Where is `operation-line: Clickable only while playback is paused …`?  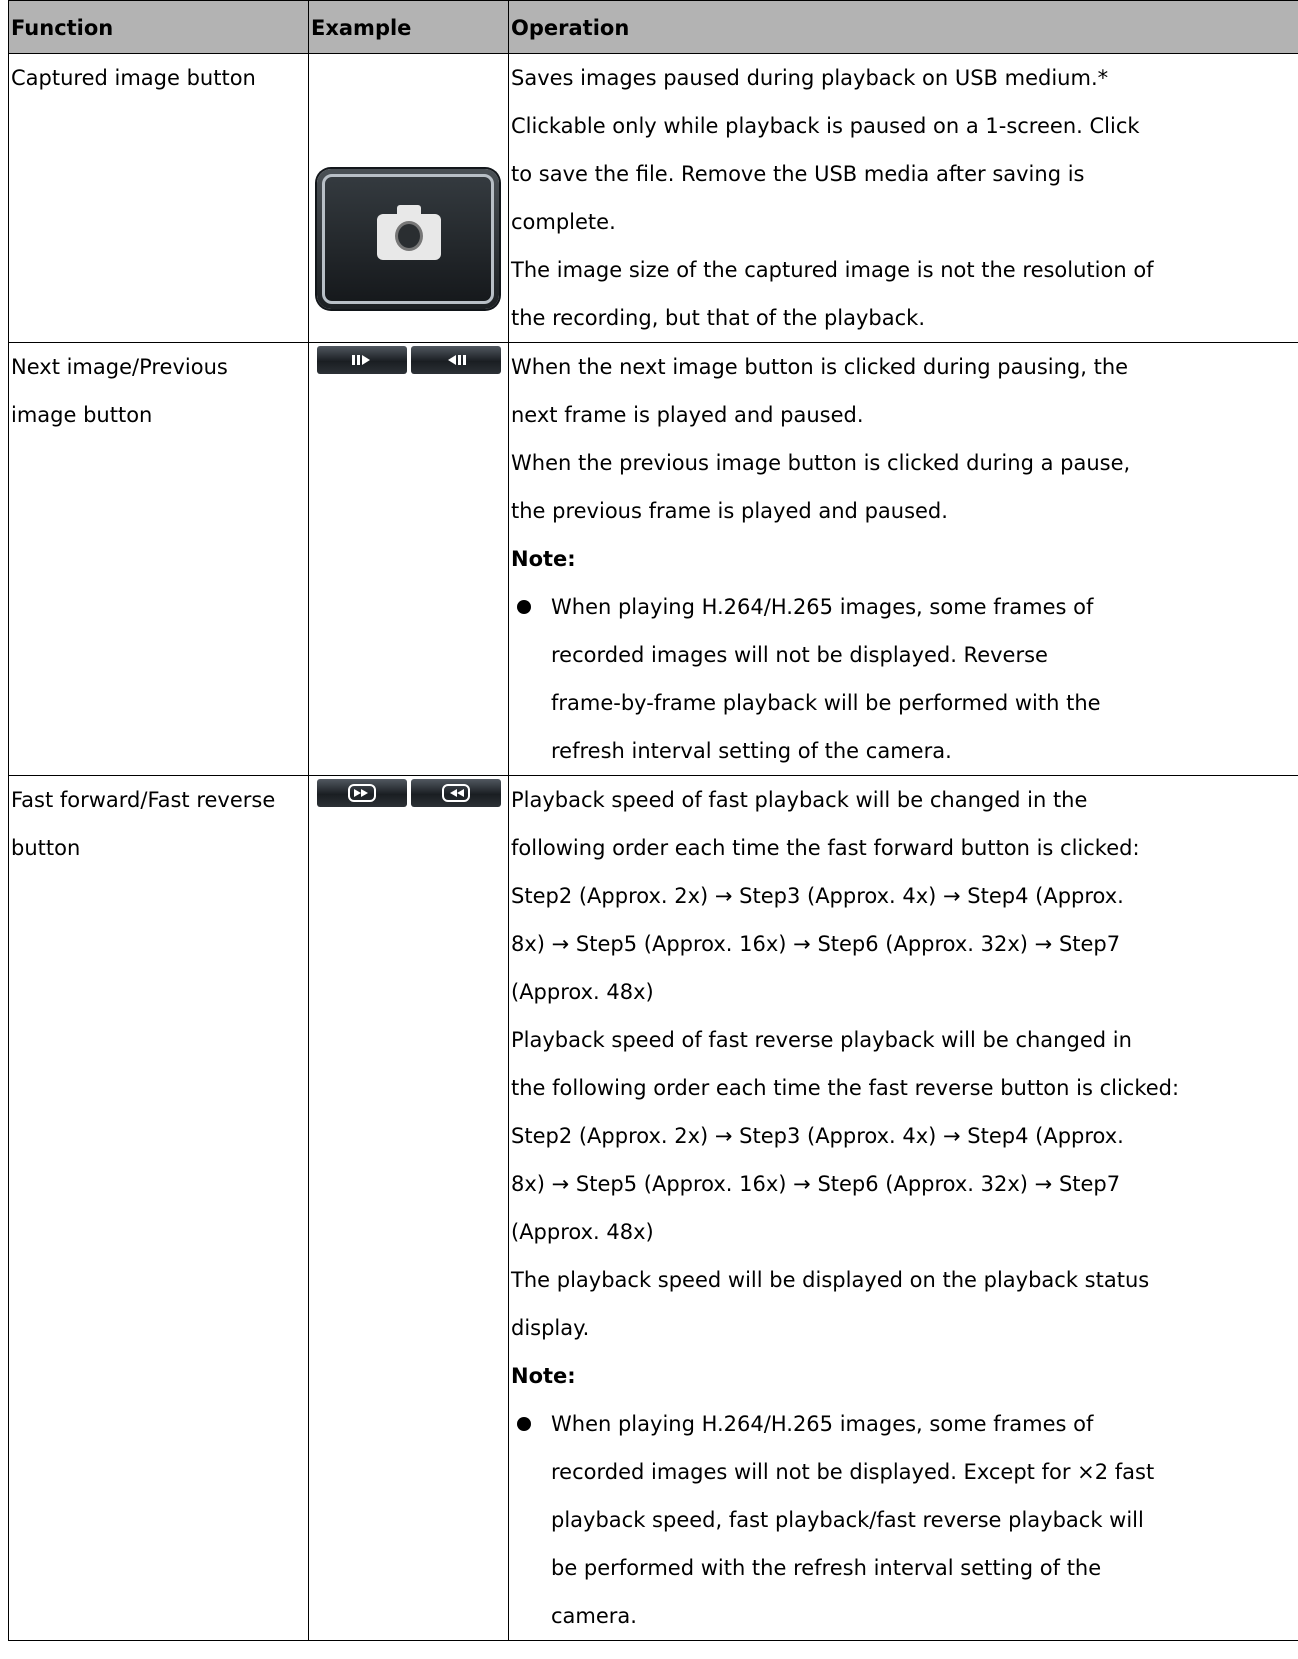 operation-line: Clickable only while playback is paused … is located at coordinates (825, 126).